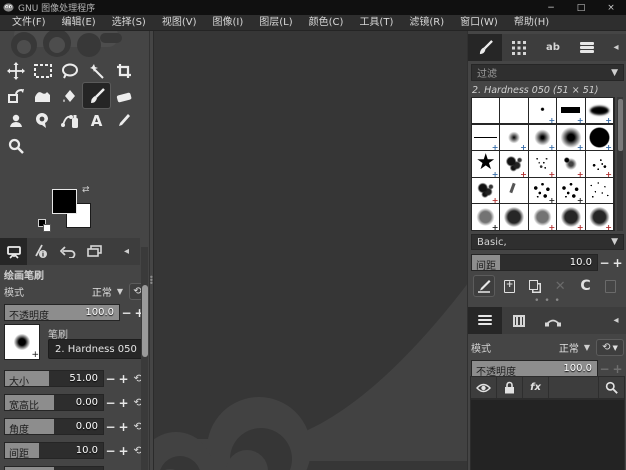 The image size is (626, 470). Describe the element at coordinates (123, 427) in the screenshot. I see `angle-increase-button: +` at that location.